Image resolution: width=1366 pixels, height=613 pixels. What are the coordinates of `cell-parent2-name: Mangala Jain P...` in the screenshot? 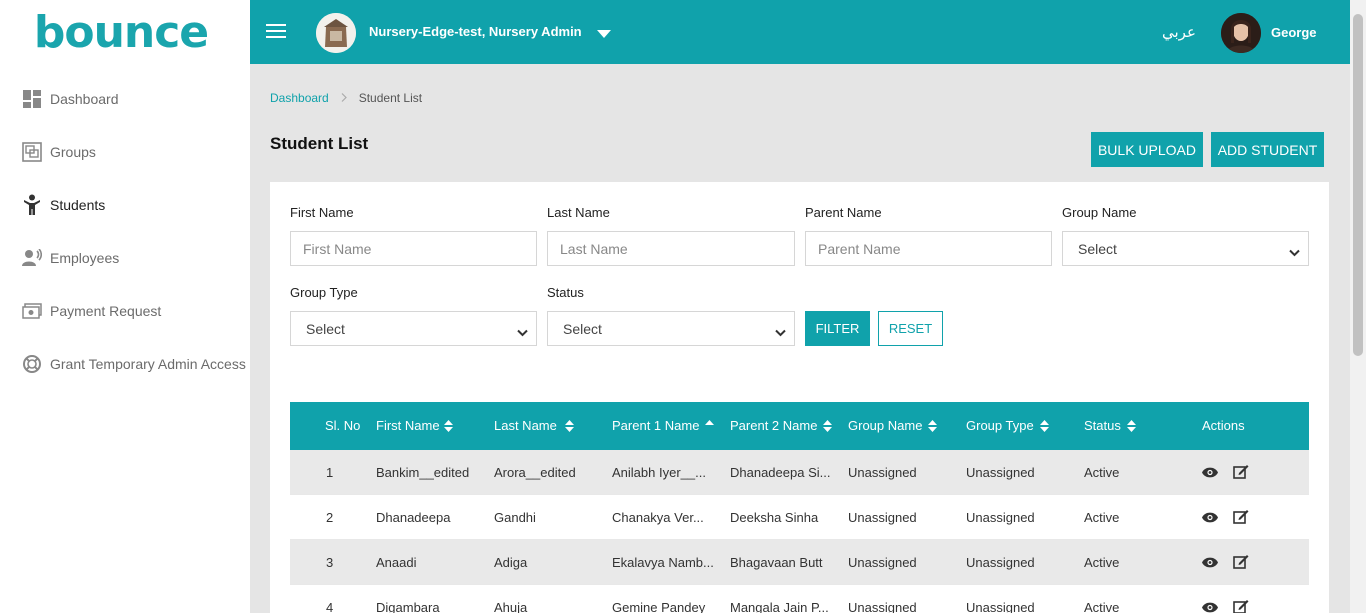 It's located at (779, 606).